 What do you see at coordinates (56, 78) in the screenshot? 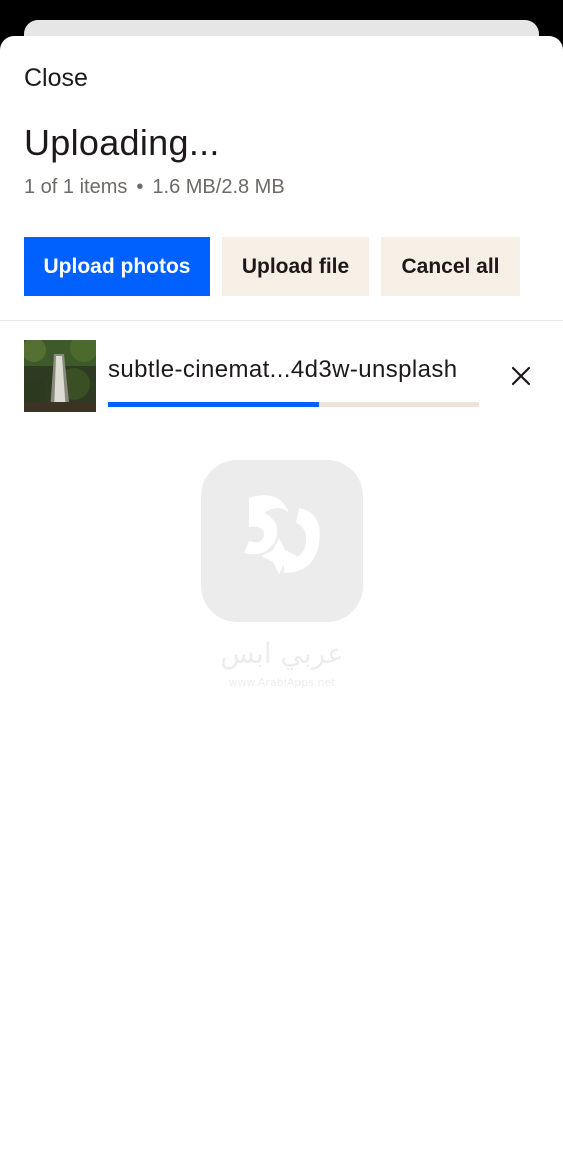
I see `close-button: Close` at bounding box center [56, 78].